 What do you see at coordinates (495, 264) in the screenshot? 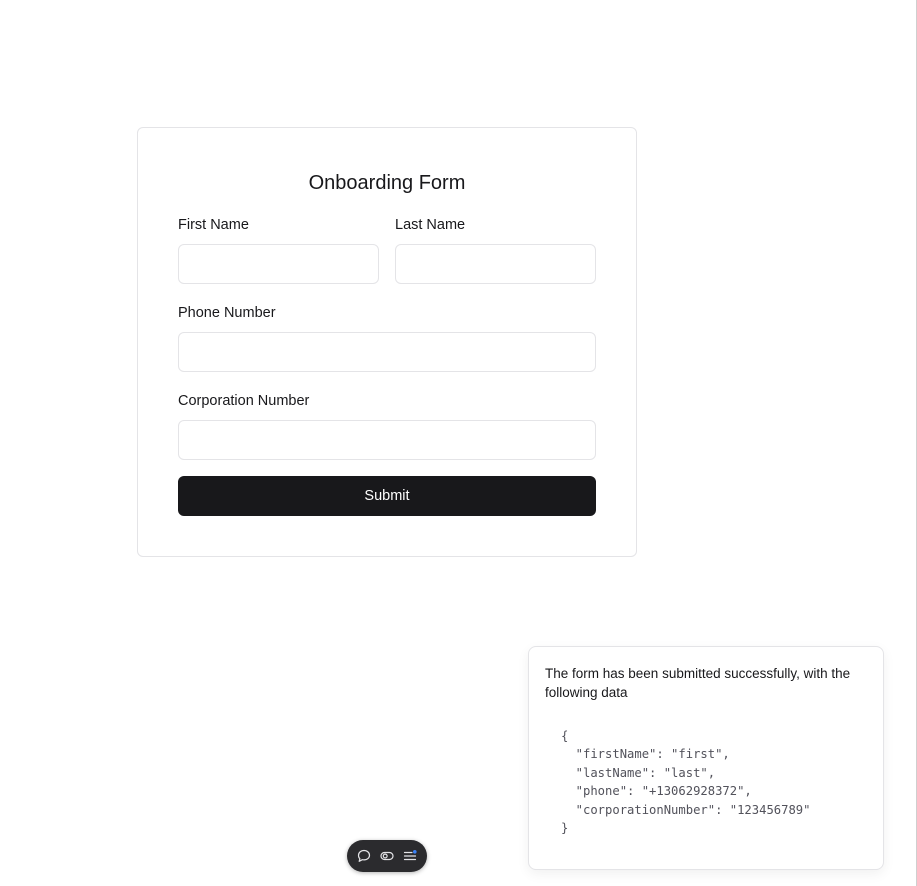
I see `last-name-input` at bounding box center [495, 264].